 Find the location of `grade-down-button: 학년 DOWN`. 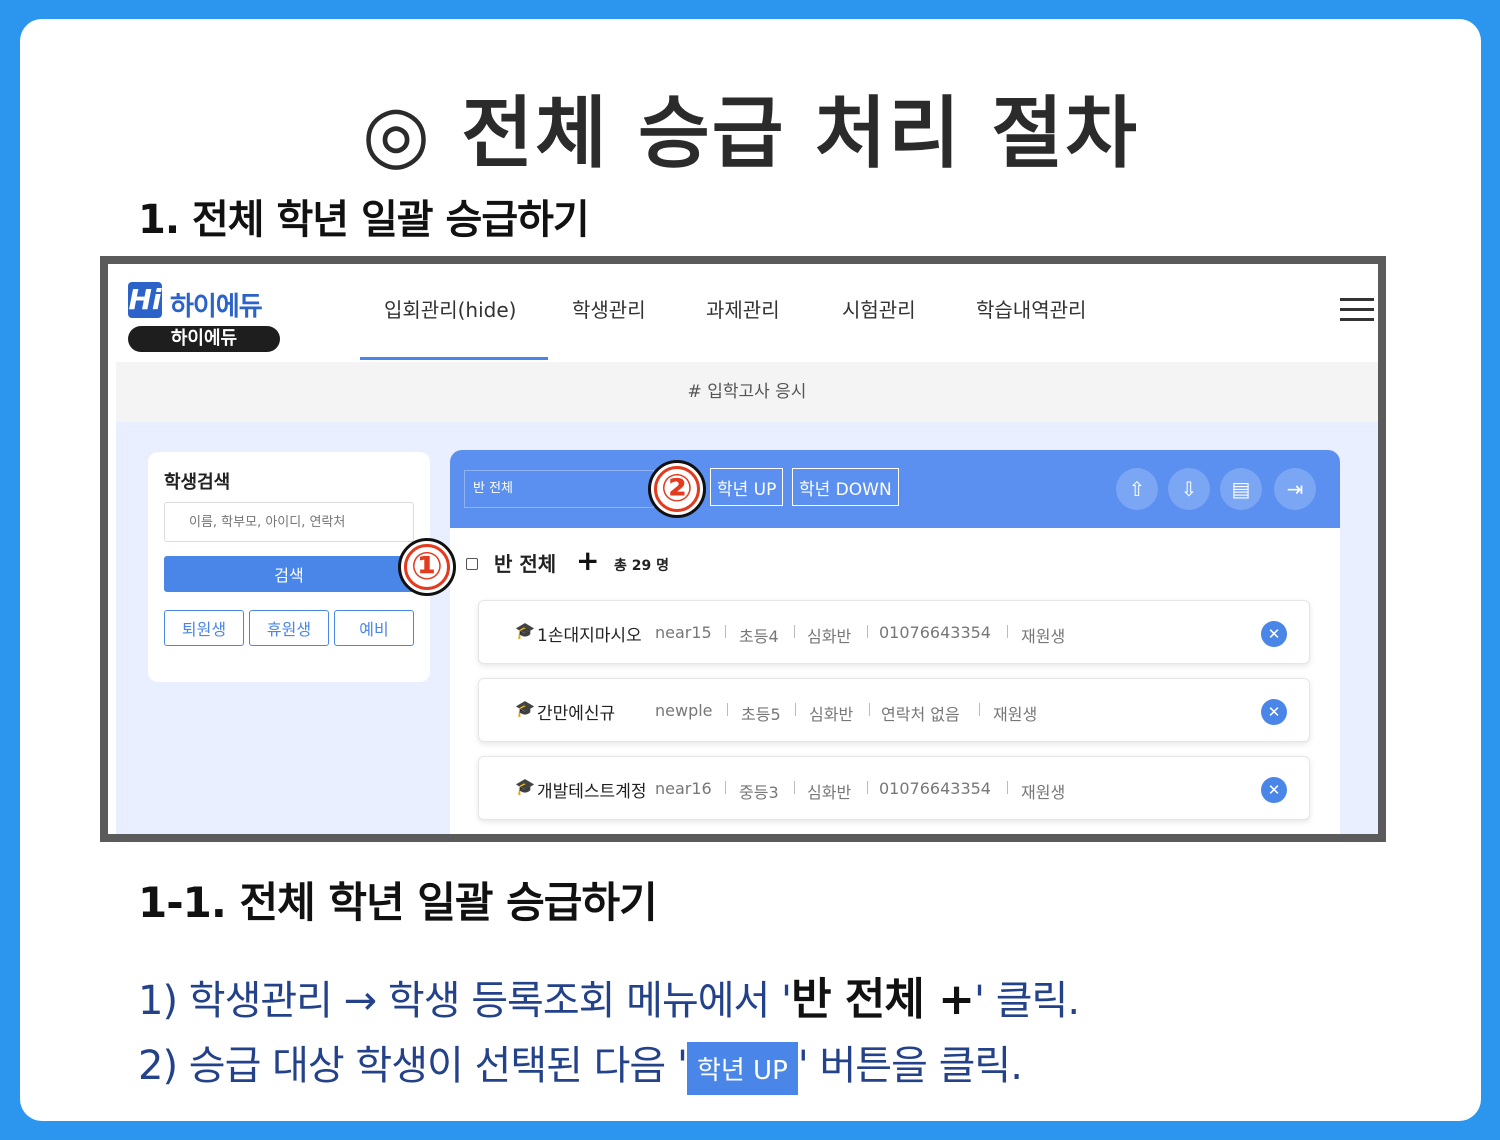

grade-down-button: 학년 DOWN is located at coordinates (845, 487).